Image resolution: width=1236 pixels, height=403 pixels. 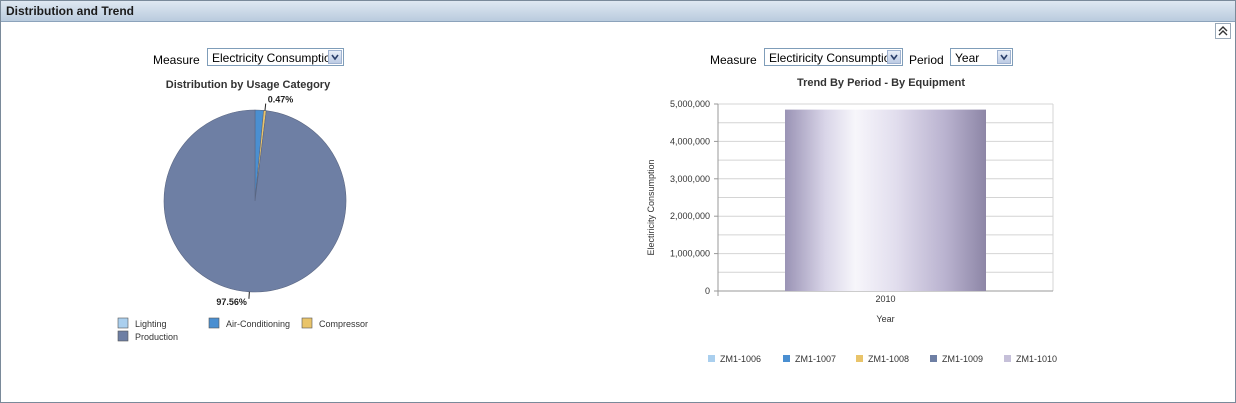 I want to click on legend-label-zm1-1009: ZM1-1009, so click(x=962, y=359).